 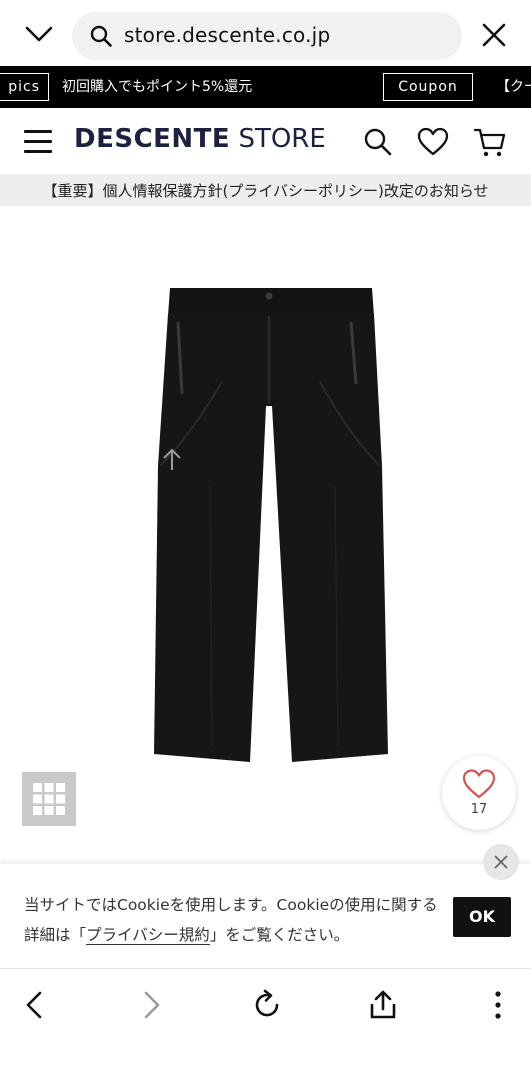 I want to click on store-header: DESCENTE STORE, so click(x=265, y=141).